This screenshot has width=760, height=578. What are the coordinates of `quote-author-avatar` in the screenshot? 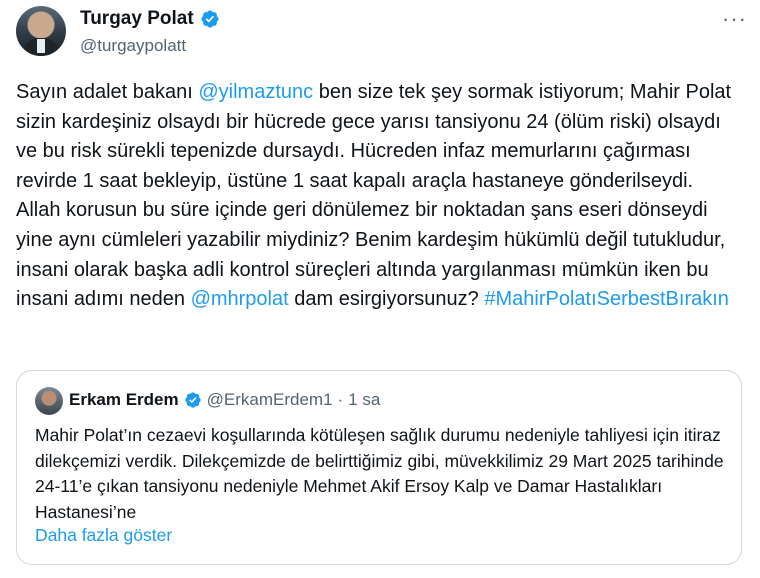 It's located at (49, 401).